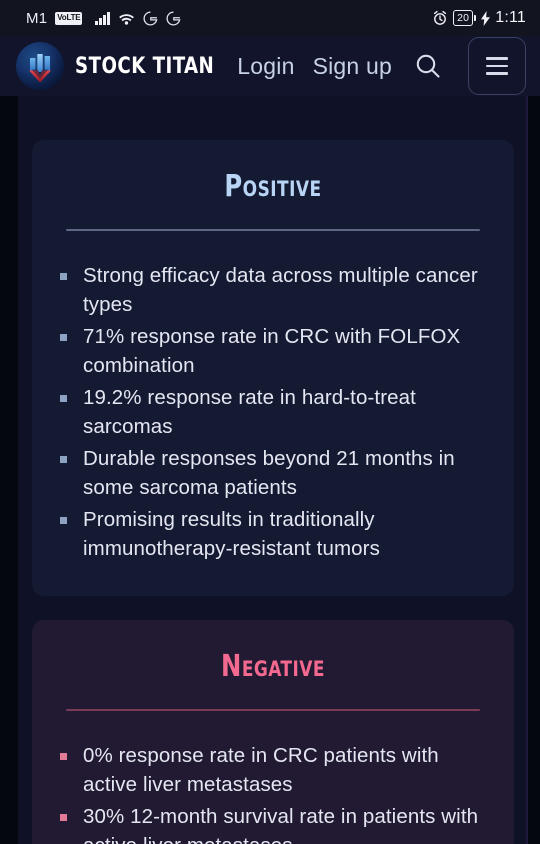 The image size is (540, 844). I want to click on signal-bars-icon, so click(102, 18).